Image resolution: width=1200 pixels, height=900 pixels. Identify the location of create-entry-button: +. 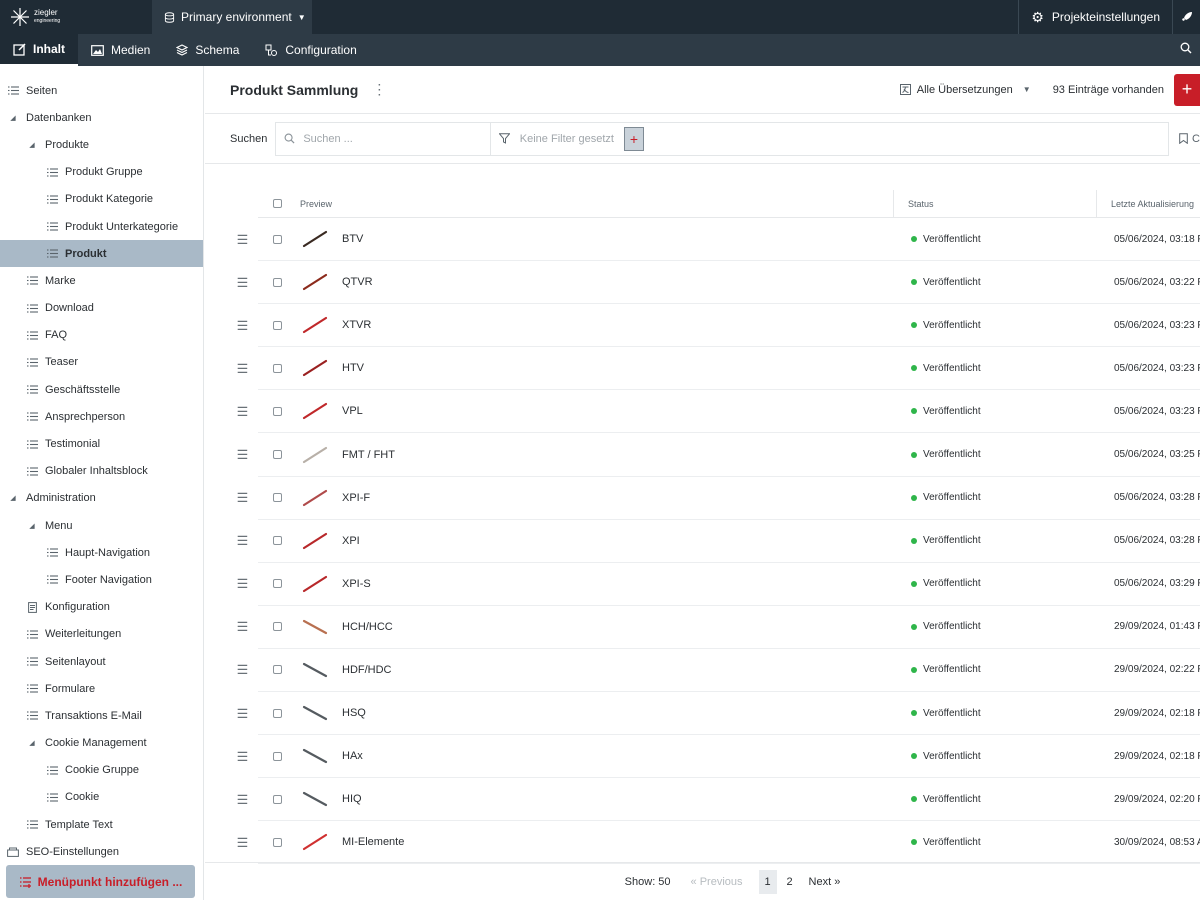
(1187, 89).